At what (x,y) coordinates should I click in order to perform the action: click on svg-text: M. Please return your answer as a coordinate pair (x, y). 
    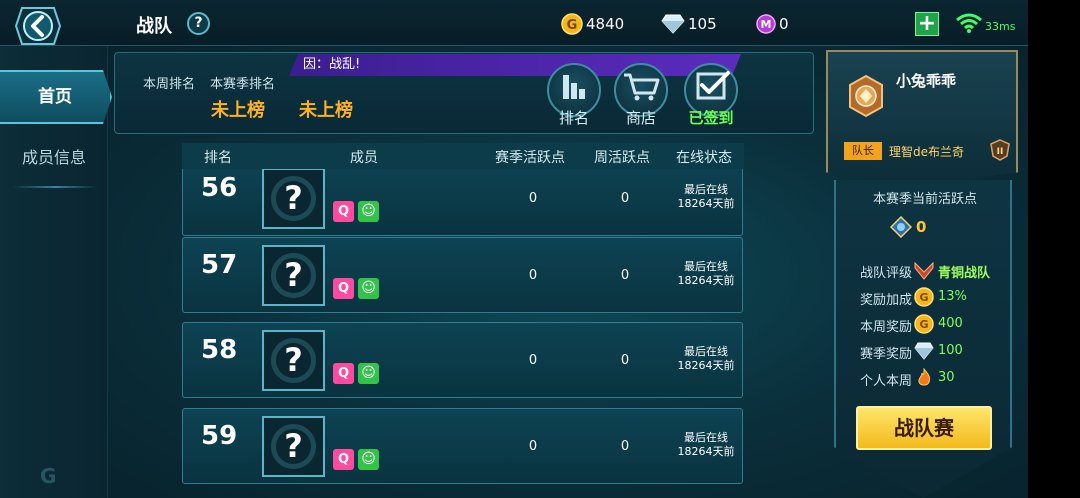
    Looking at the image, I should click on (766, 24).